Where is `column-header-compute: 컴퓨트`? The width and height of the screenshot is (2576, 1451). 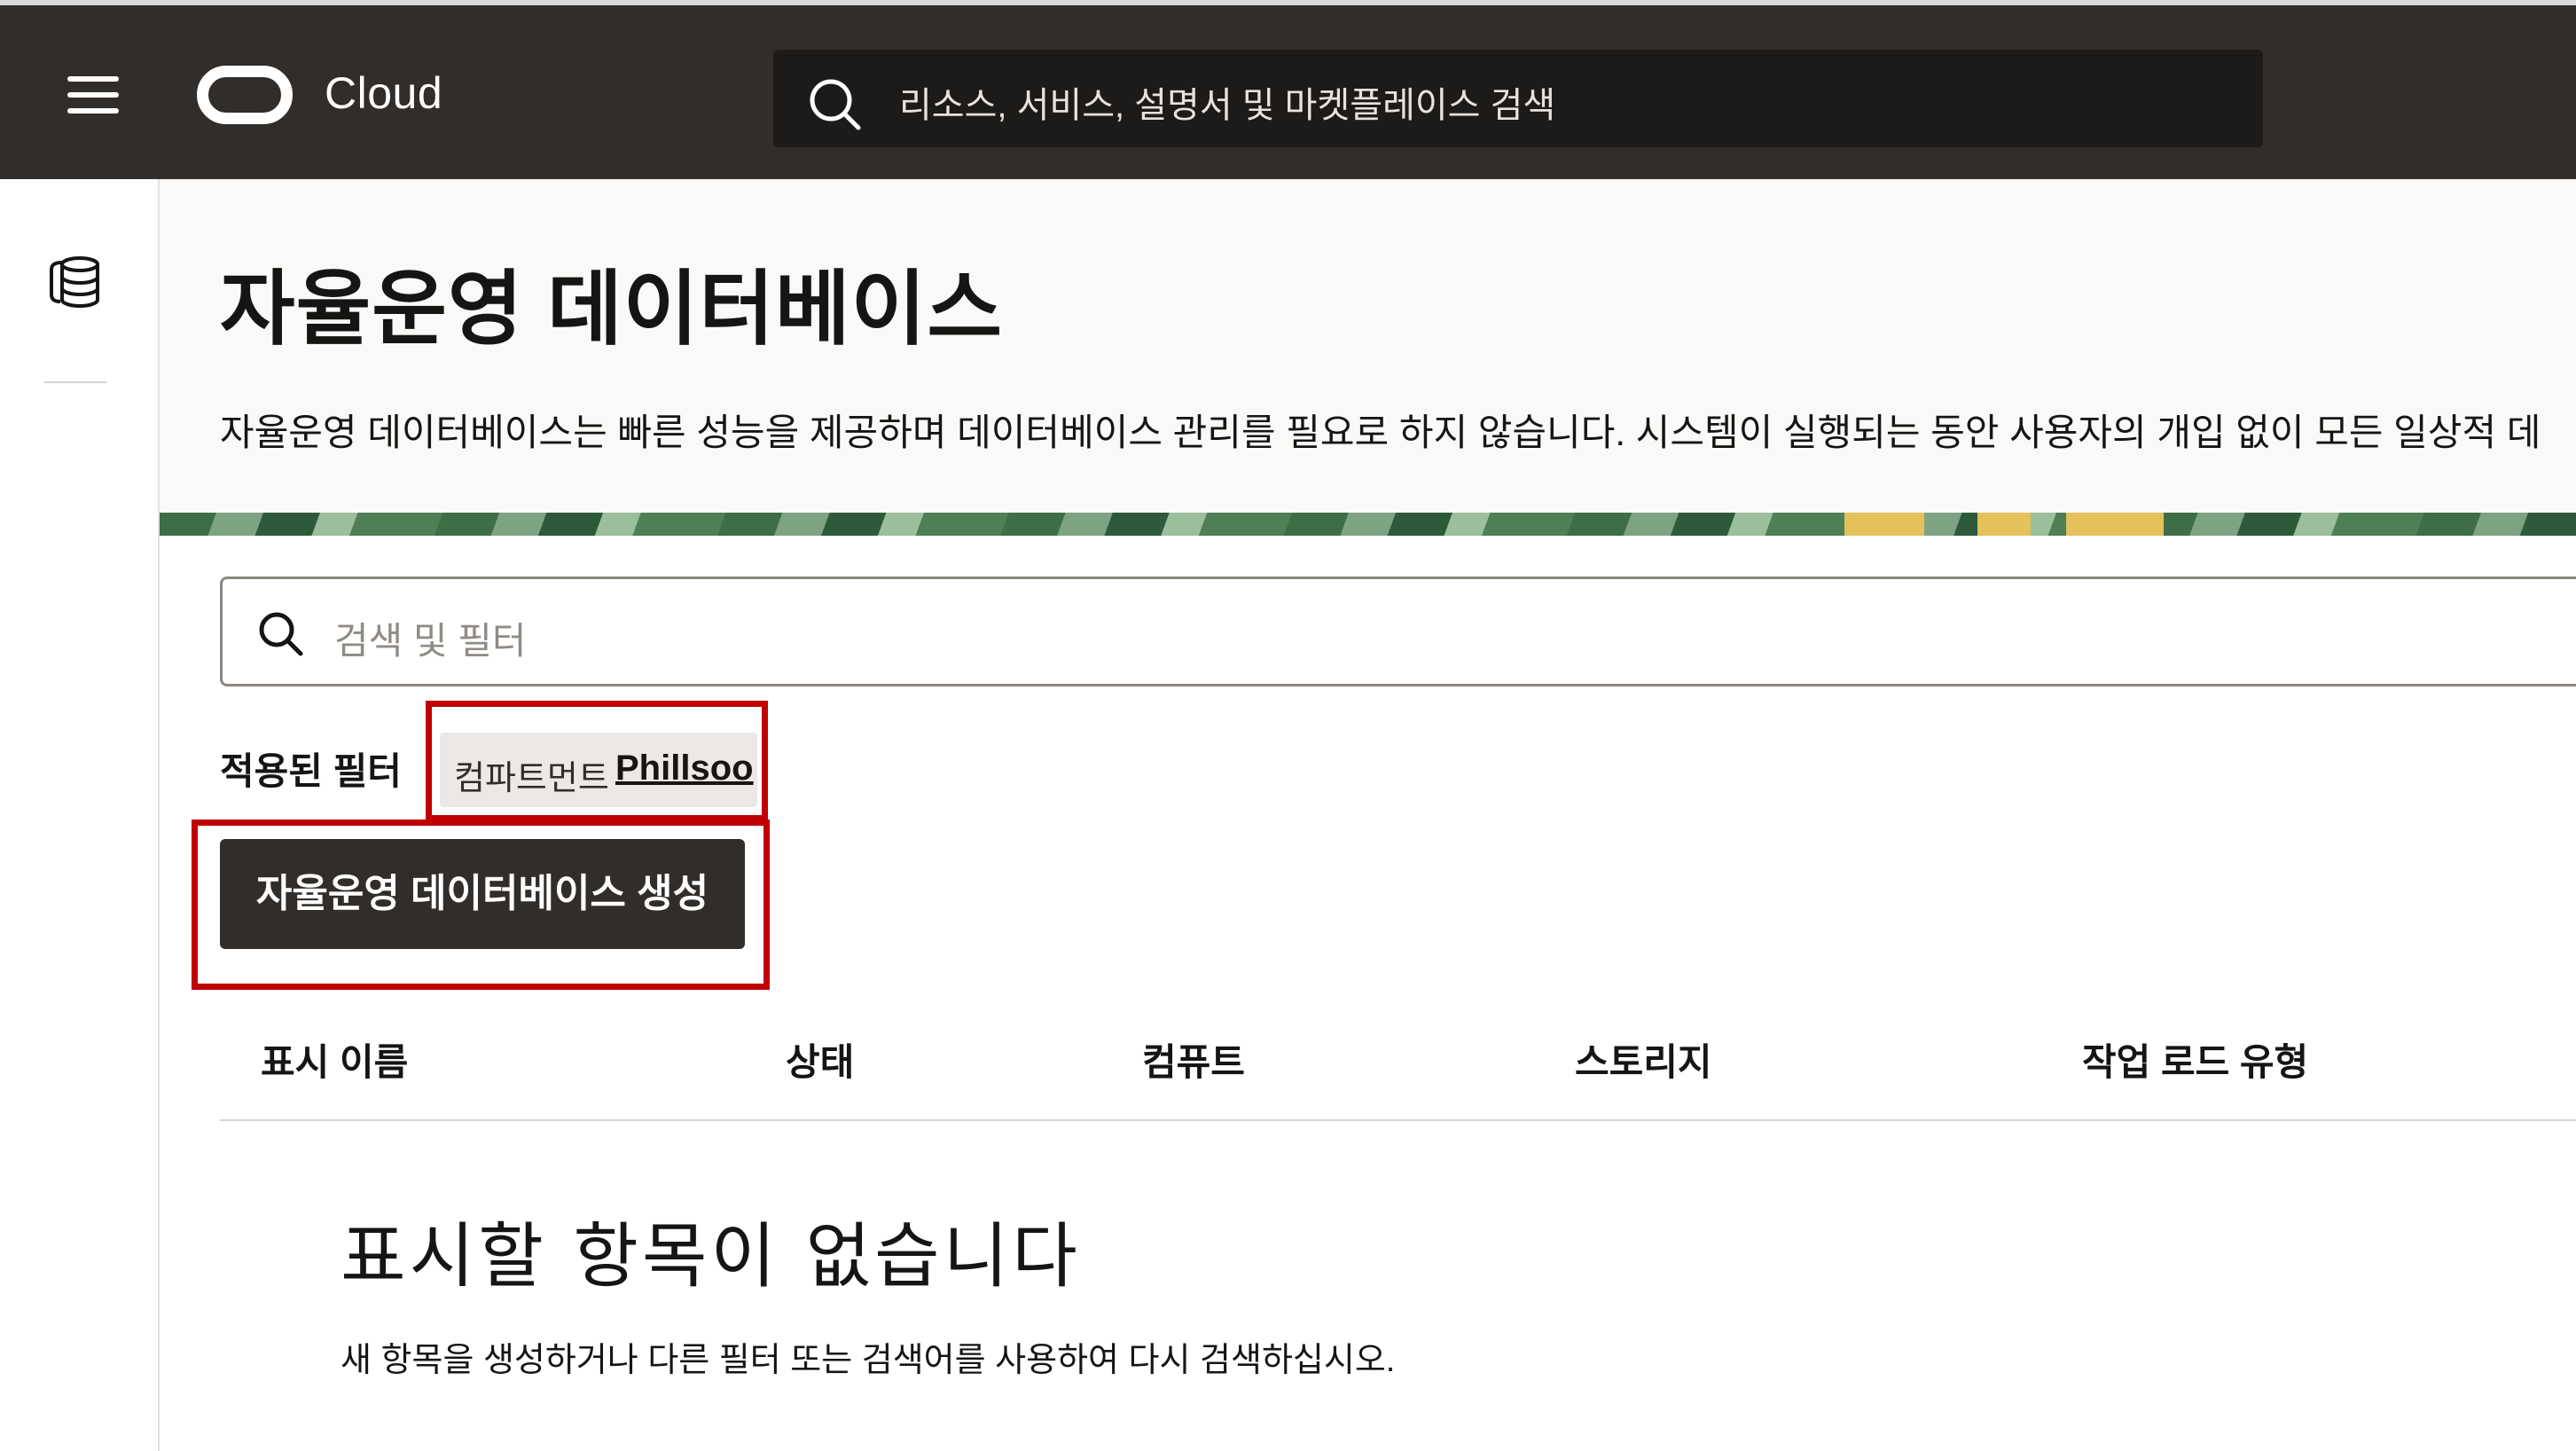
column-header-compute: 컴퓨트 is located at coordinates (1193, 1059).